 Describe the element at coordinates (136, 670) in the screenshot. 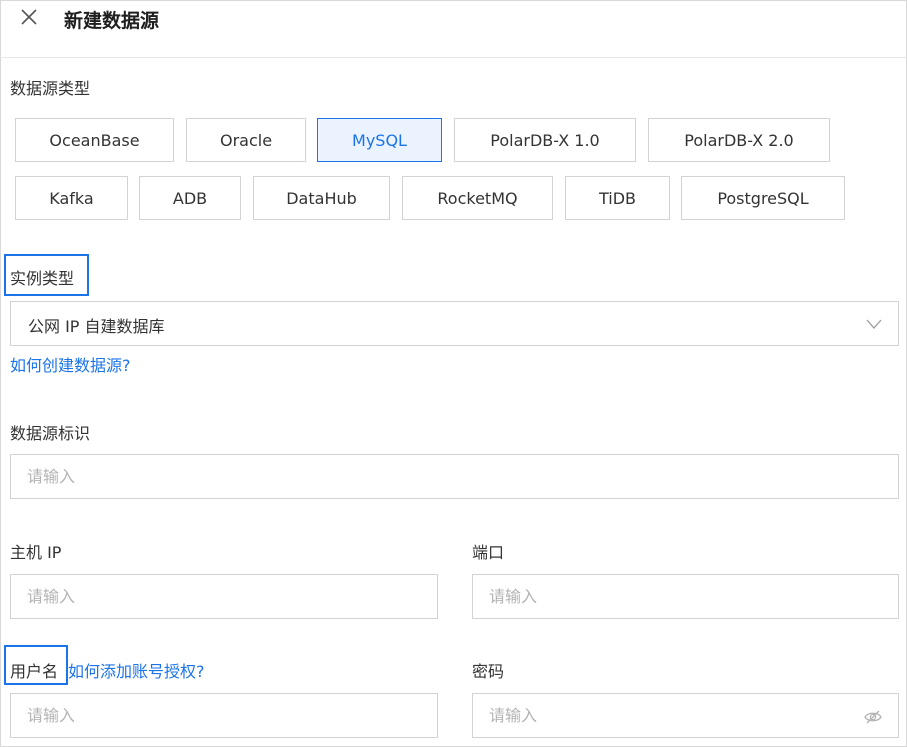

I see `how-to-grant-account-link: 如何添加账号授权?` at that location.